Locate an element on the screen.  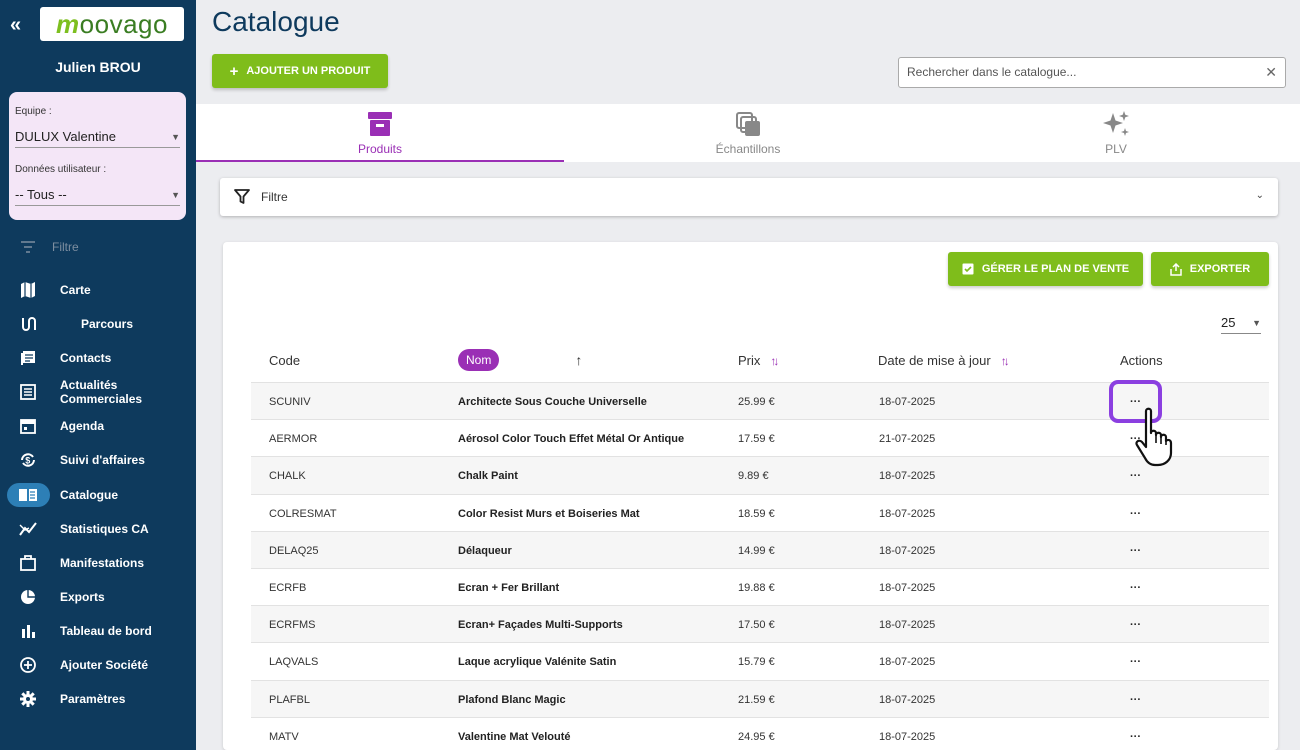
team-value: DULUX Valentine is located at coordinates (65, 136).